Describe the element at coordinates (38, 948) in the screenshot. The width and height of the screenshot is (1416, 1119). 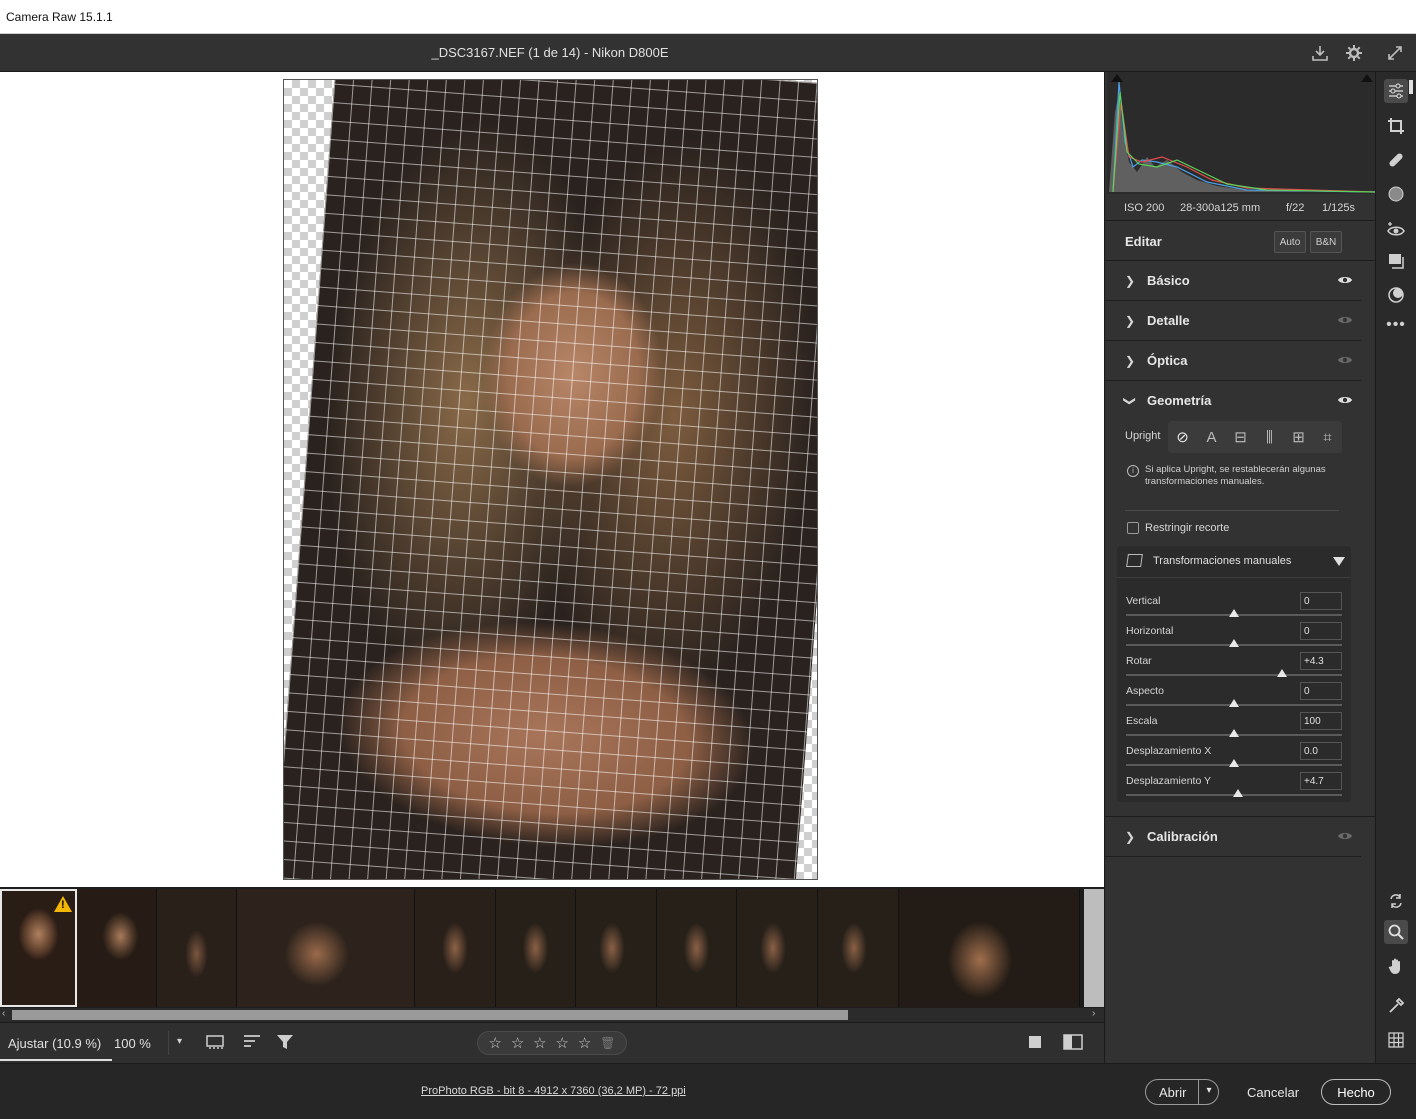
I see `thumbnail-1: !` at that location.